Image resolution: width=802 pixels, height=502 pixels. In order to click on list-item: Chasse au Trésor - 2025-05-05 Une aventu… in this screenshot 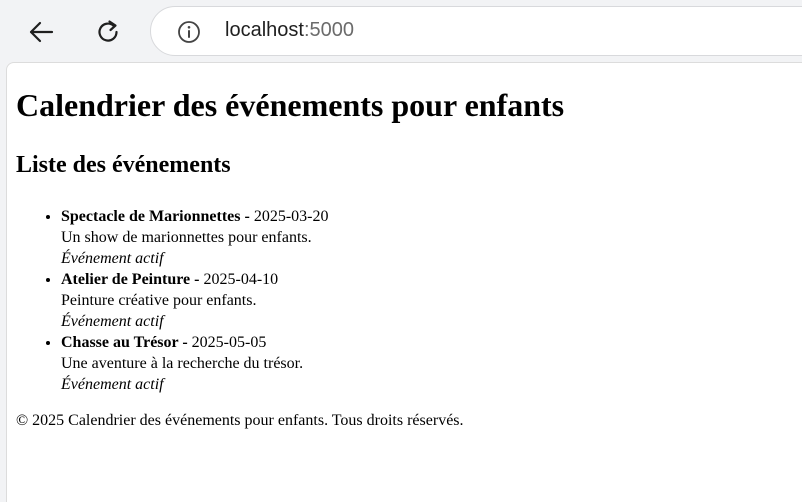, I will do `click(195, 363)`.